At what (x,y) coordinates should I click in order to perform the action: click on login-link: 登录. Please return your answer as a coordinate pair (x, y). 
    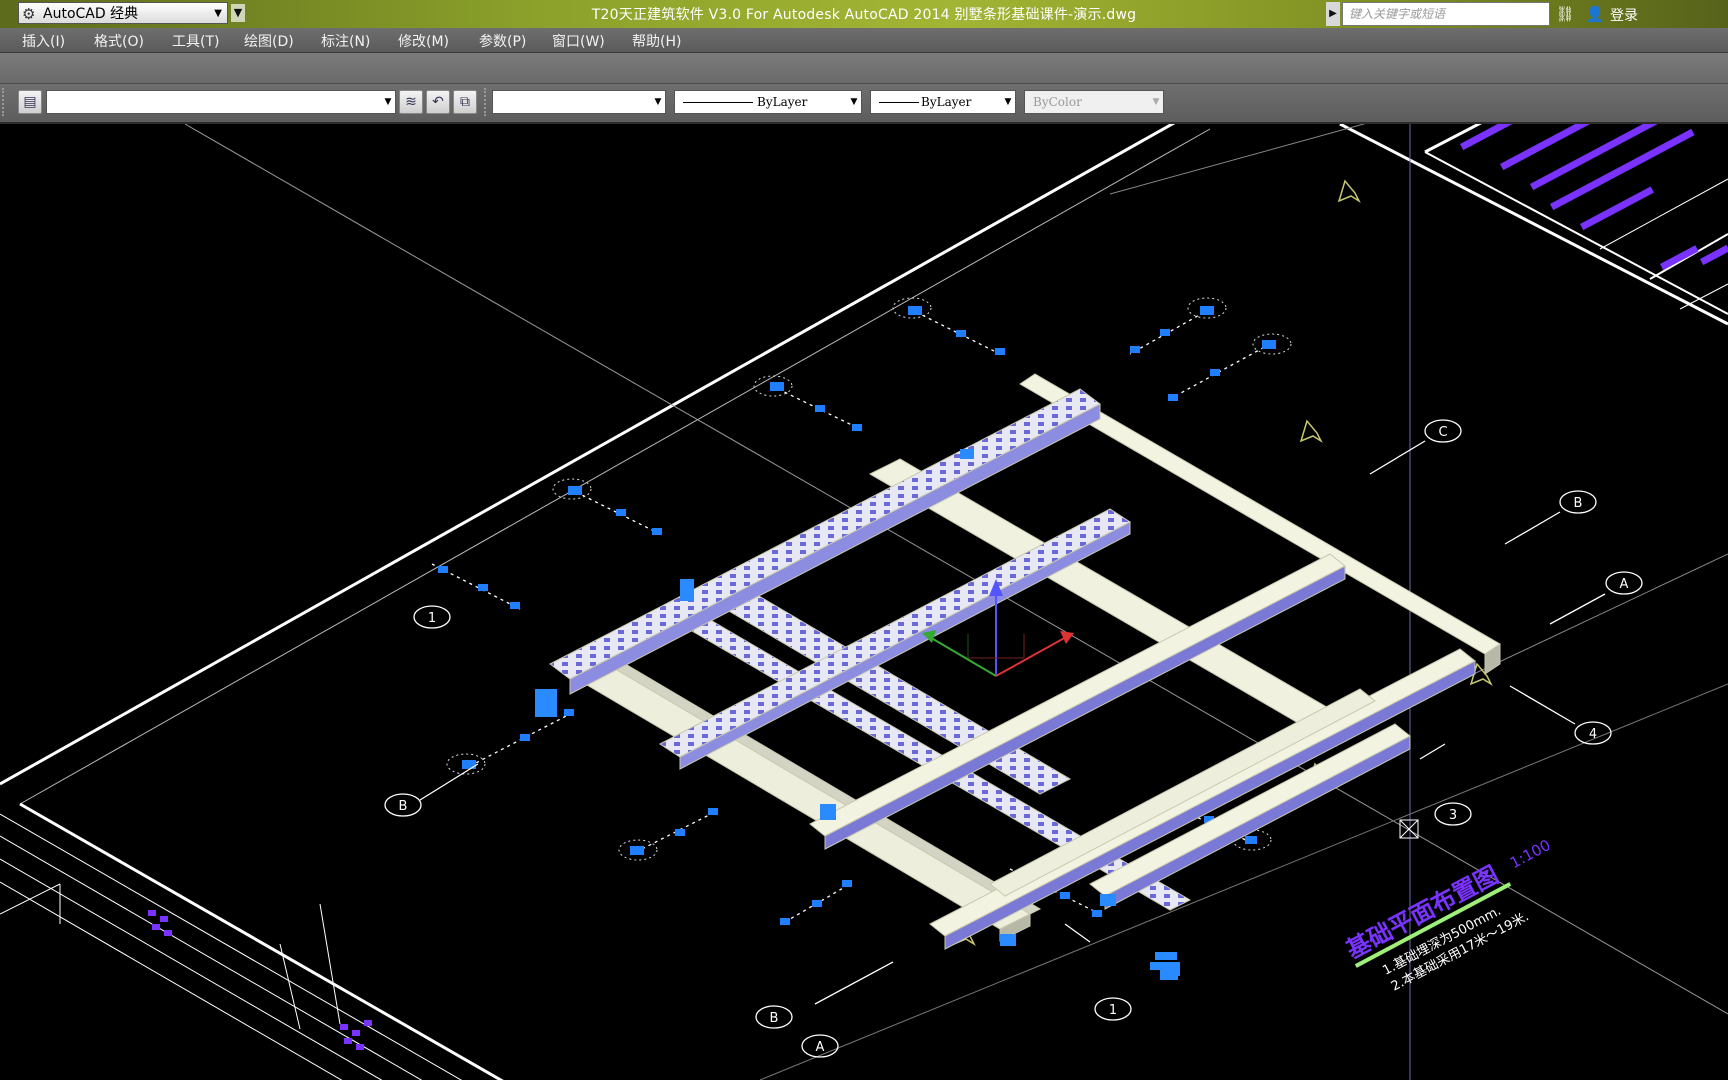
    Looking at the image, I should click on (1624, 15).